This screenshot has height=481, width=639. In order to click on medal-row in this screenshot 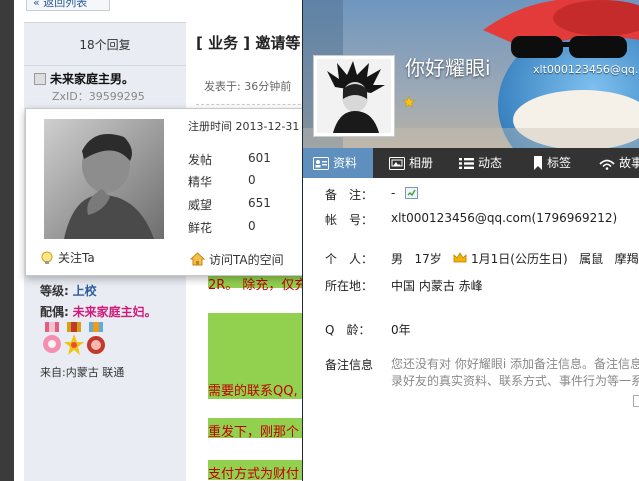, I will do `click(82, 341)`.